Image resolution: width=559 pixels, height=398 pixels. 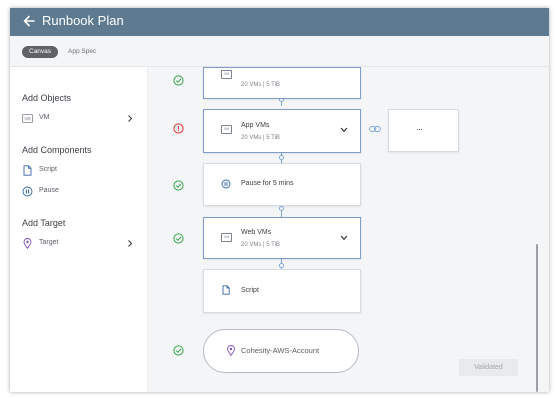 I want to click on validated-button: Validated, so click(x=488, y=367).